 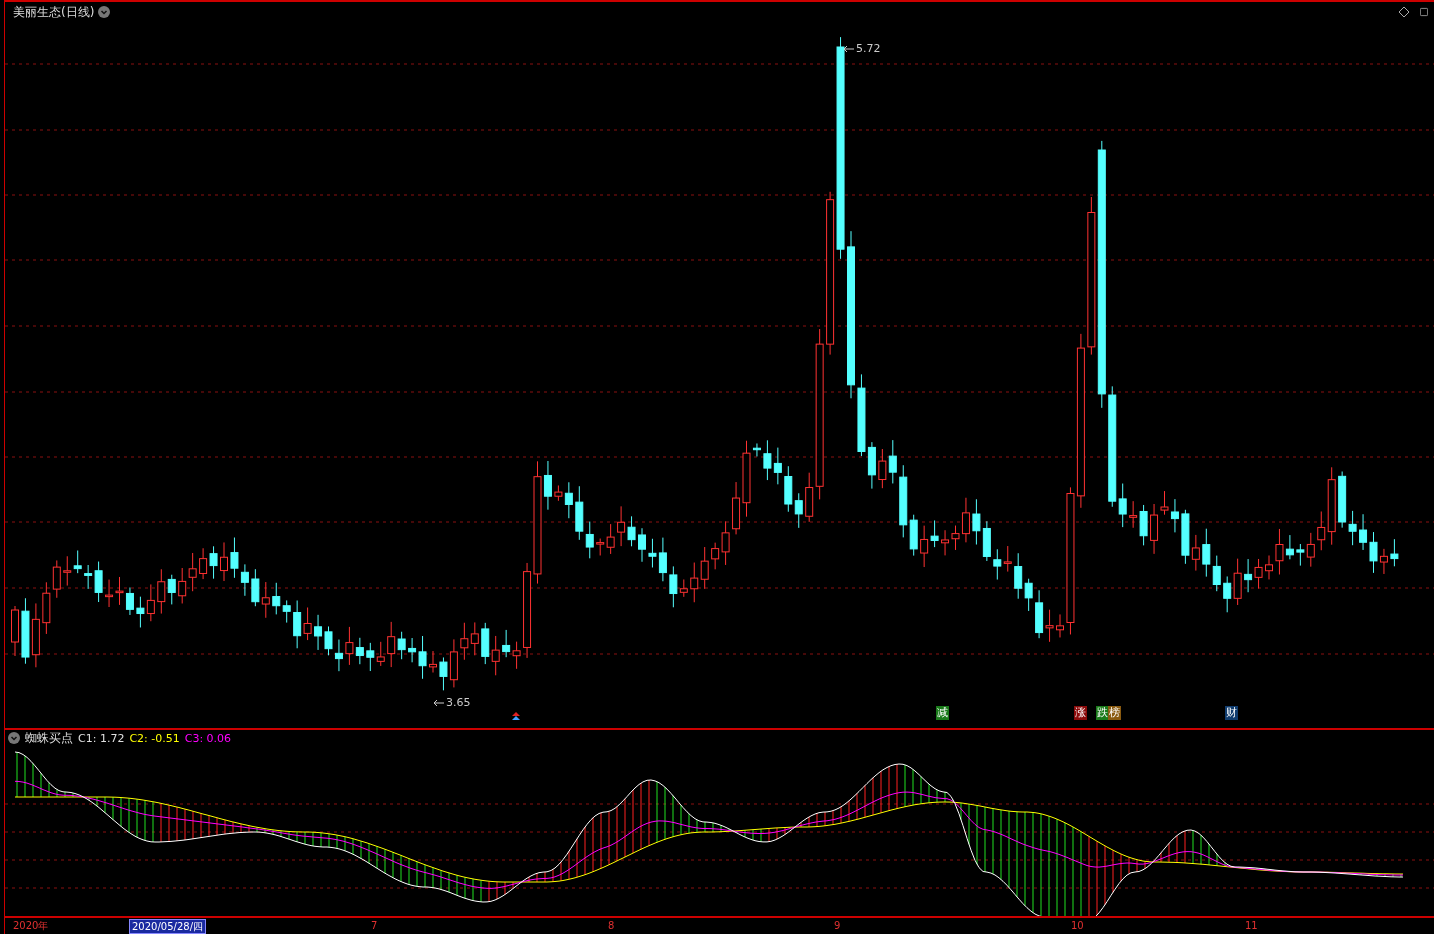 I want to click on event-tag: 榜, so click(x=1114, y=713).